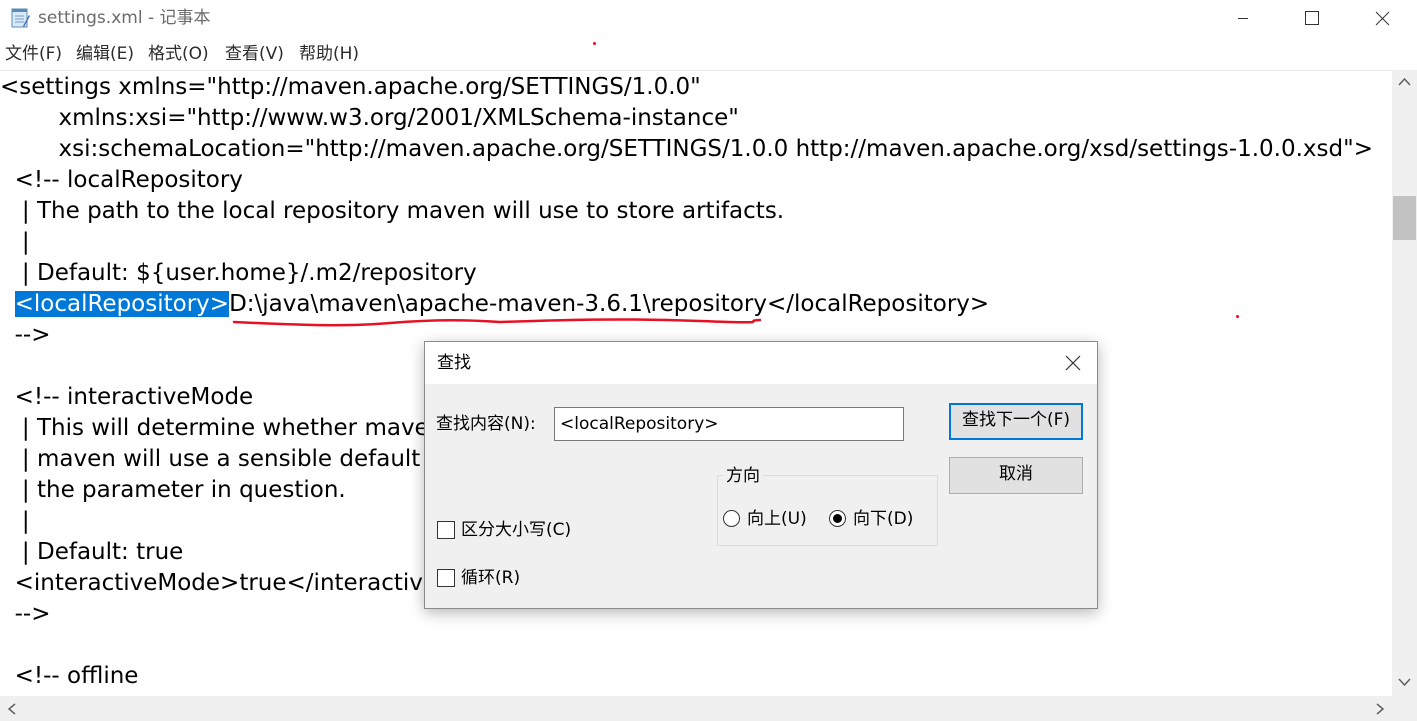 The image size is (1417, 721). What do you see at coordinates (124, 18) in the screenshot?
I see `window-title: settings.xml - 记事本` at bounding box center [124, 18].